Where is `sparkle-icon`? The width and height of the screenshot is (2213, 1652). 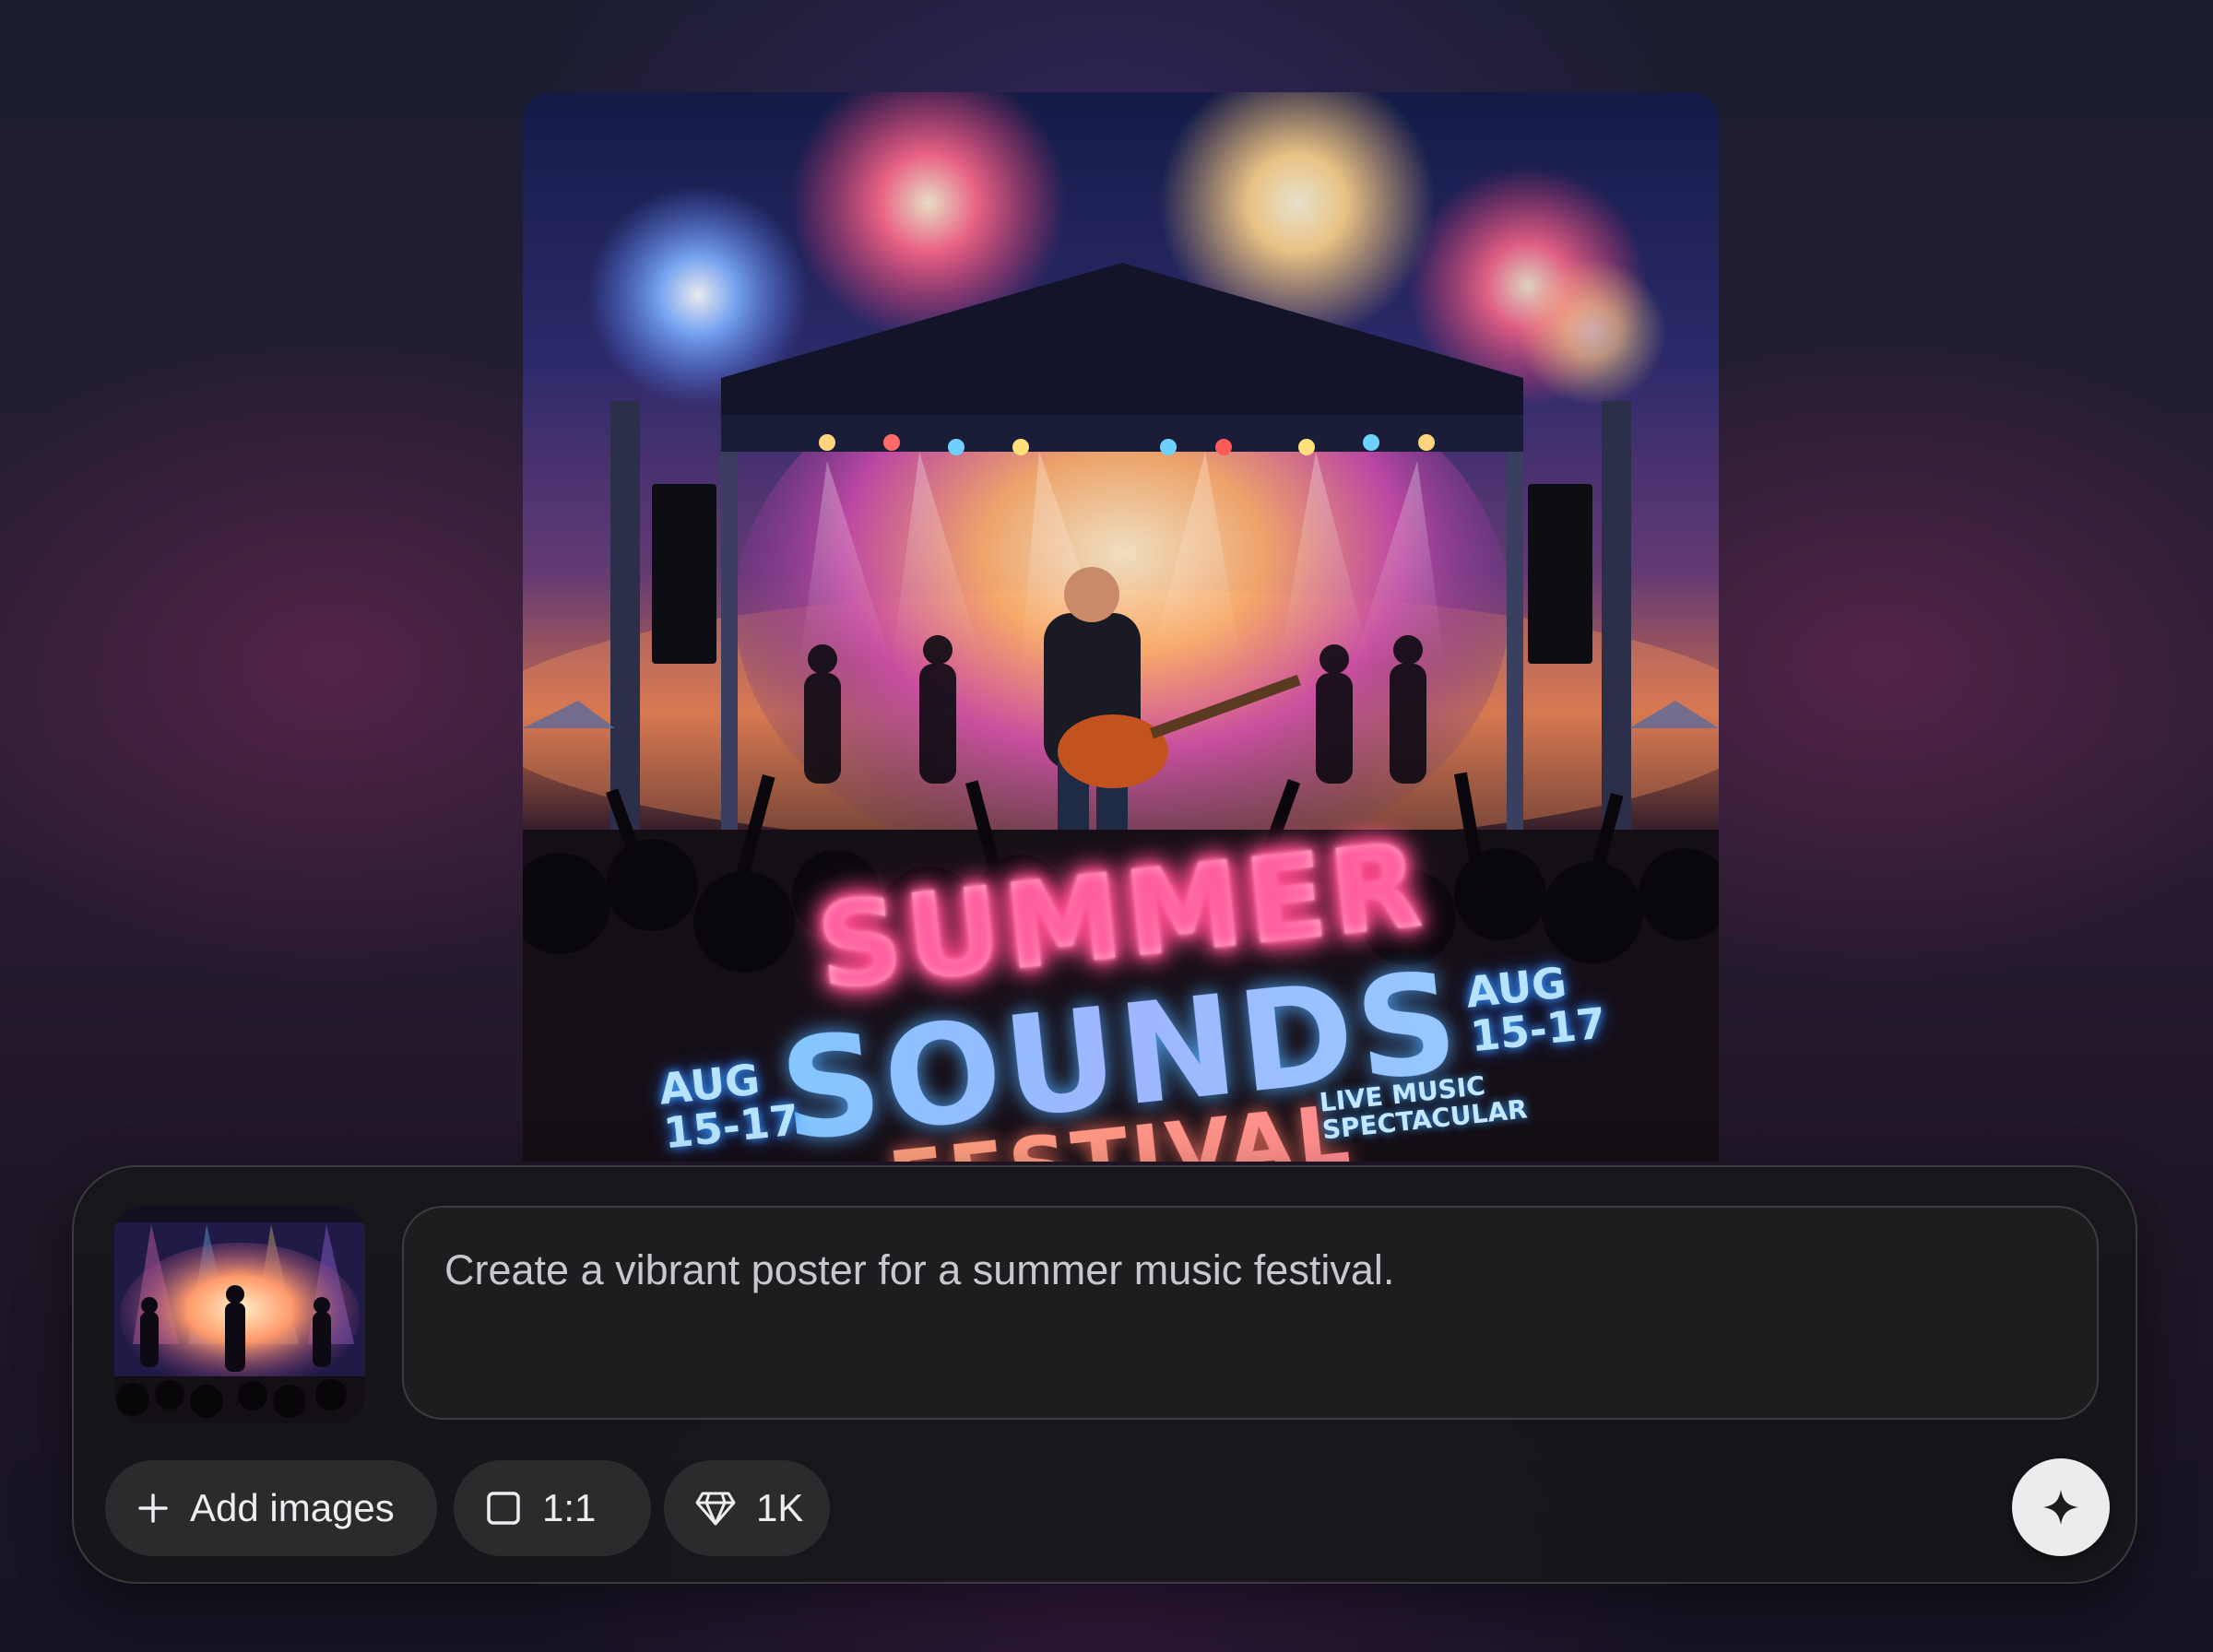 sparkle-icon is located at coordinates (2061, 1507).